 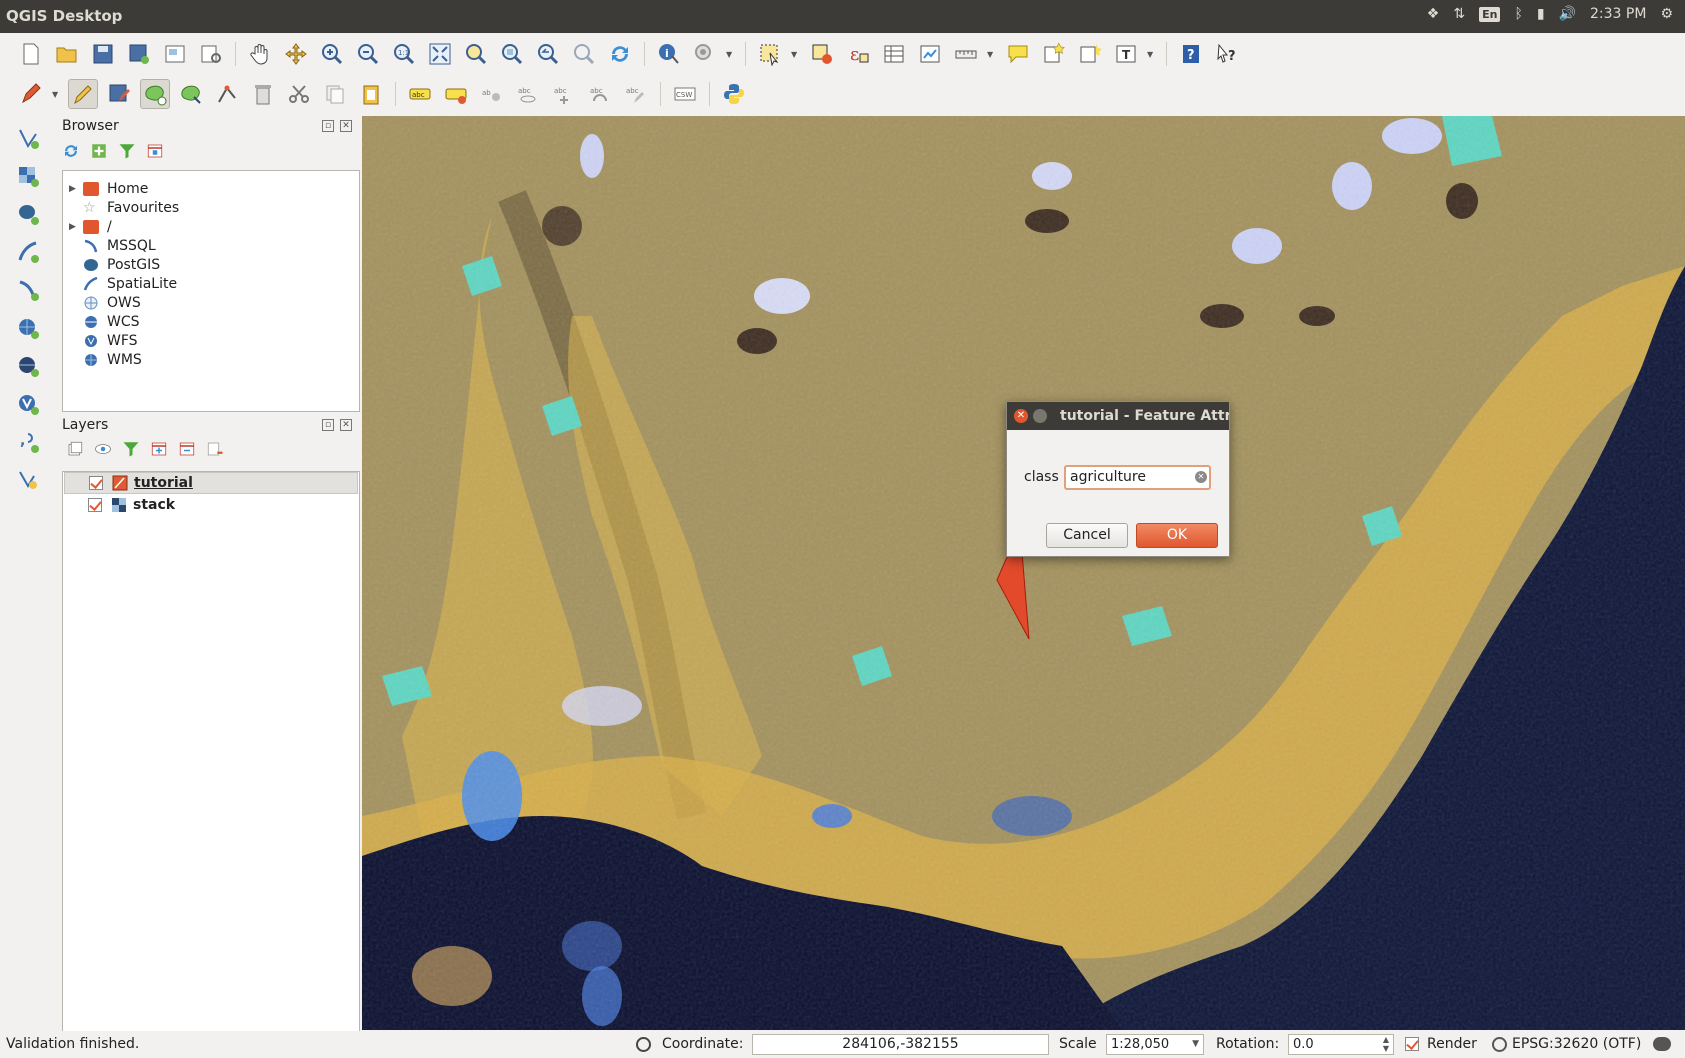 I want to click on delete-selected-icon, so click(x=263, y=94).